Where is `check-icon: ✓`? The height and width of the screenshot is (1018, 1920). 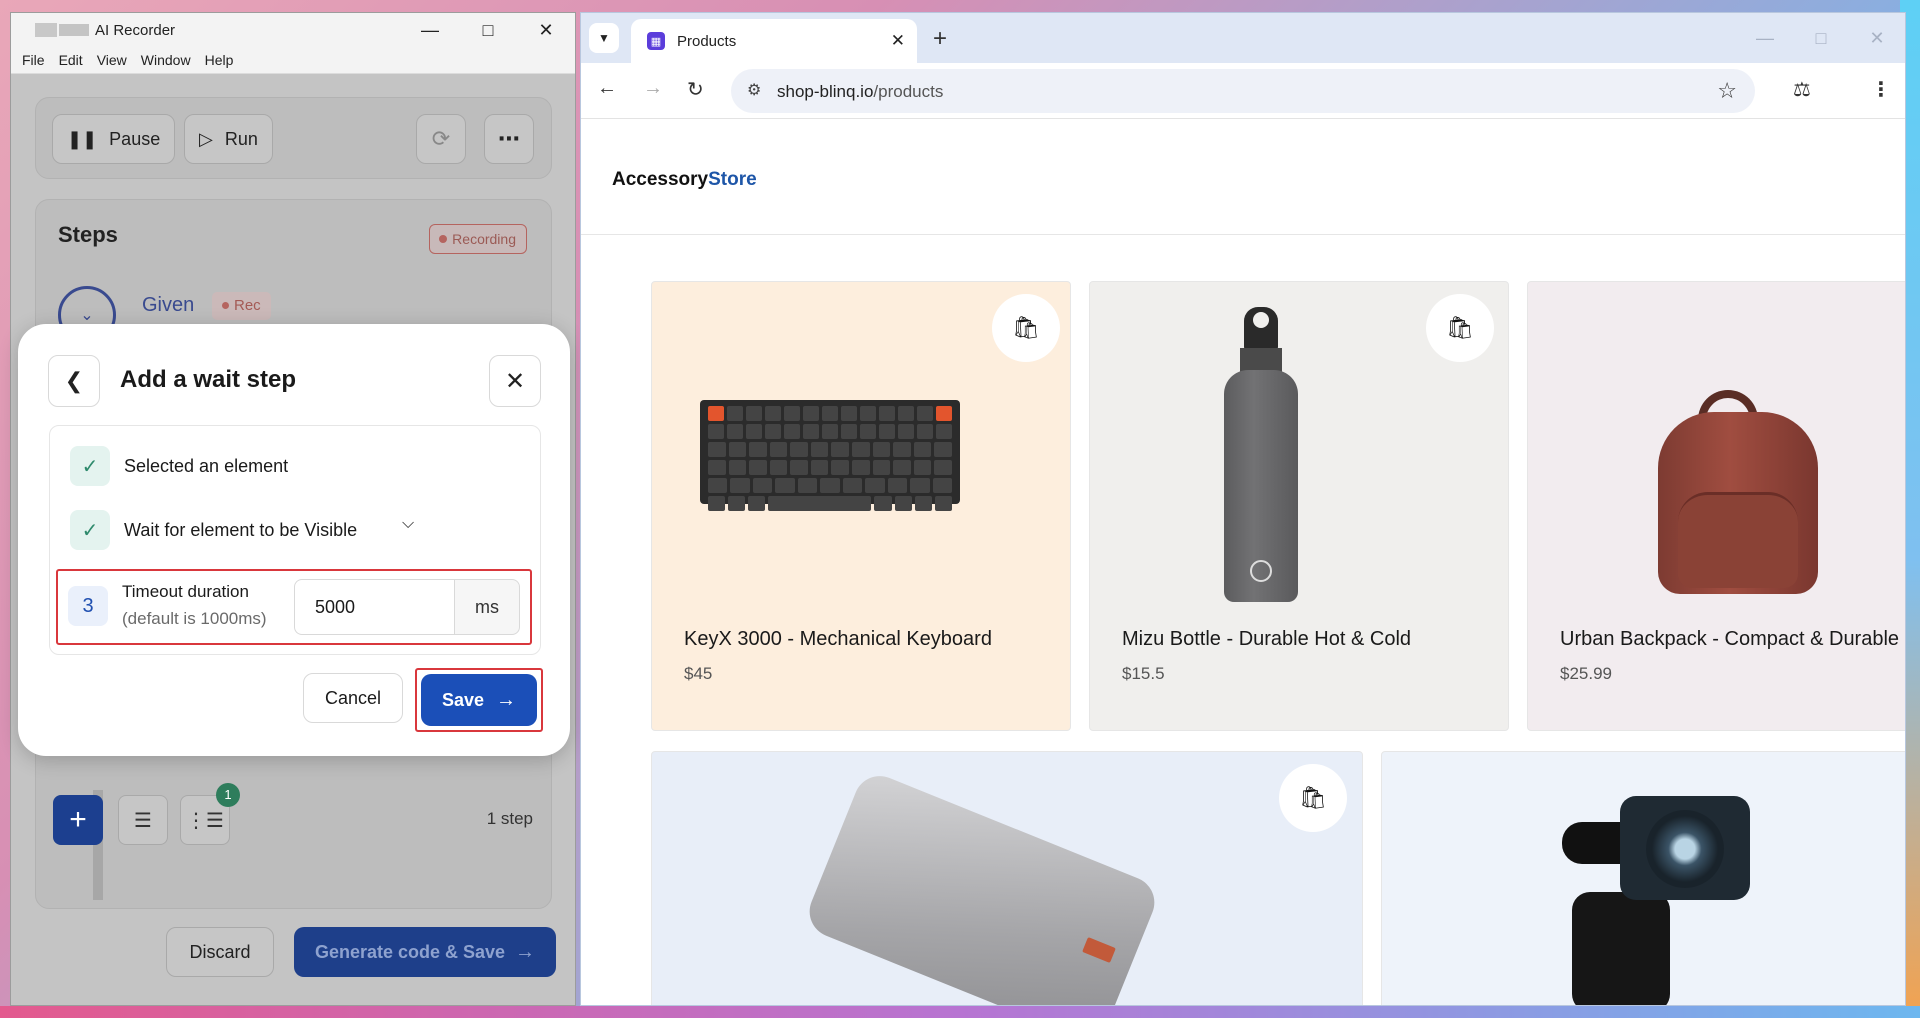
check-icon: ✓ is located at coordinates (90, 466).